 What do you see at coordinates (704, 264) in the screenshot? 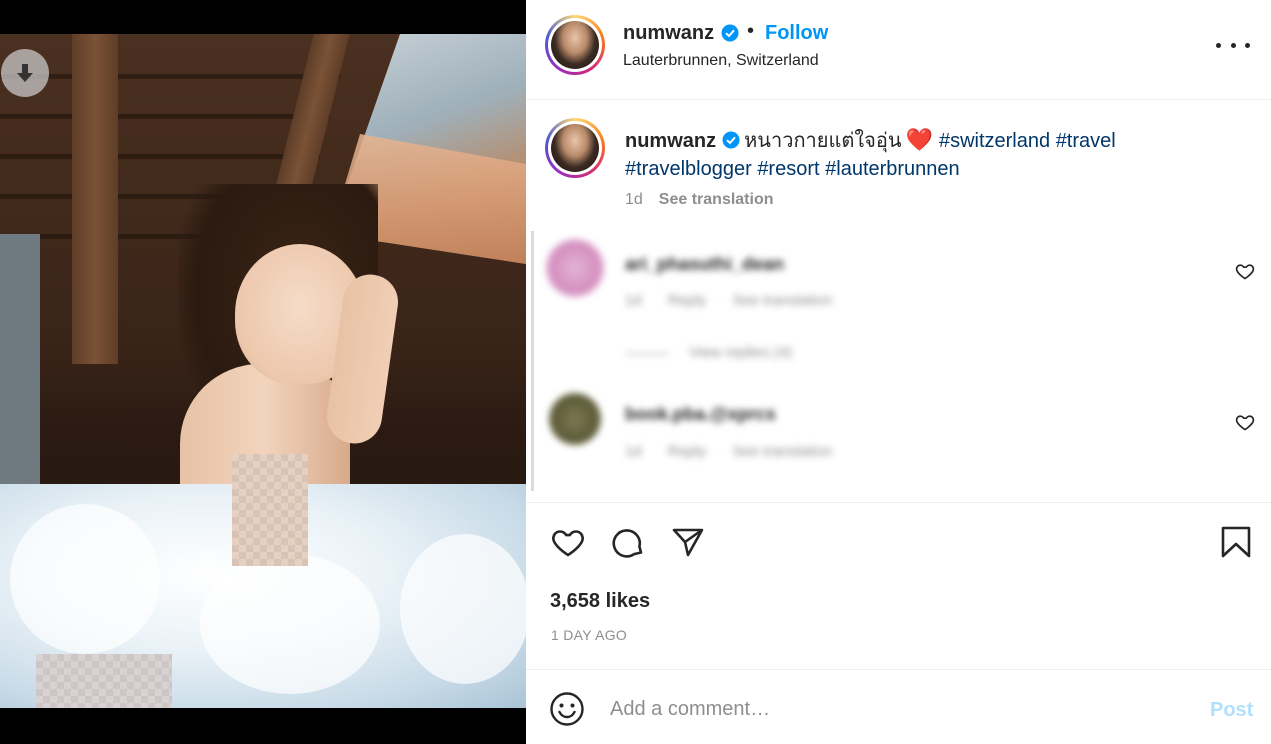
I see `commenter-username: ari_phasuthi_dean` at bounding box center [704, 264].